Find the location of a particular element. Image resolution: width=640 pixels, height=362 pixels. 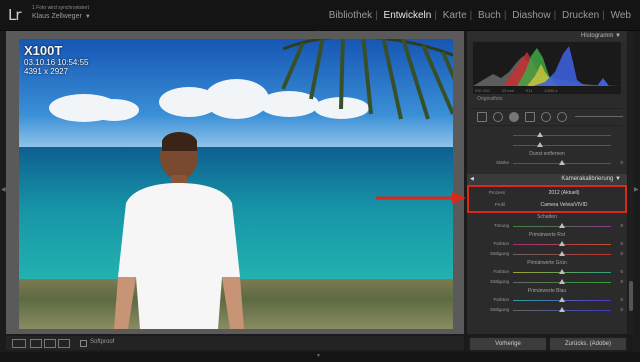

filmstrip-bar: ▼ is located at coordinates (320, 357).